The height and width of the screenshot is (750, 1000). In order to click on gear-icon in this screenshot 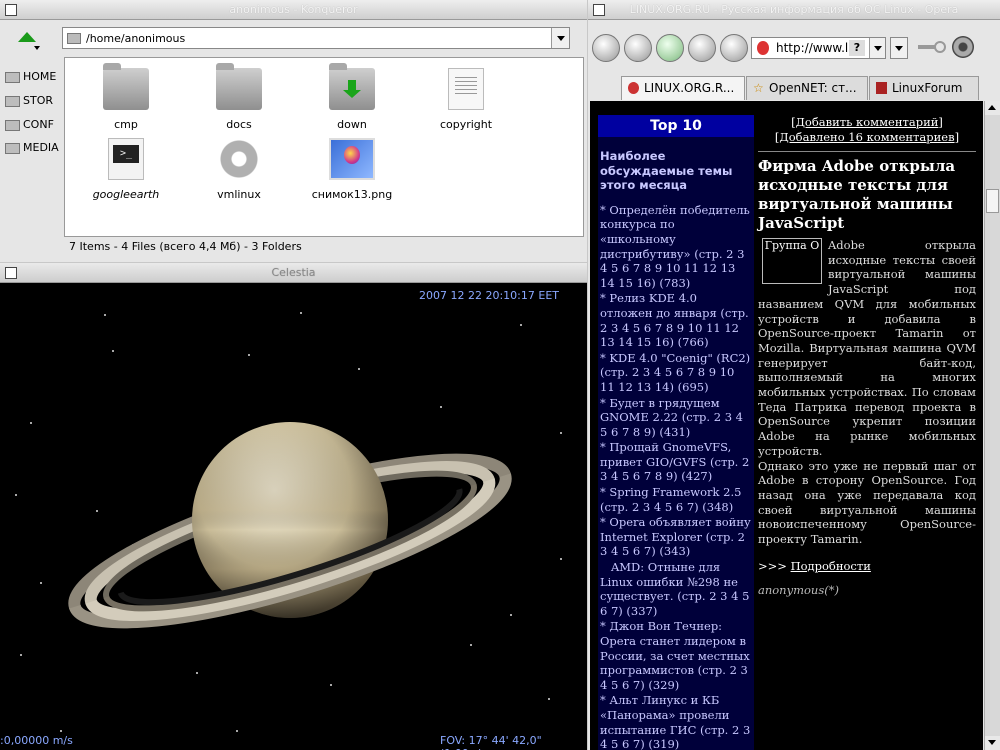, I will do `click(239, 159)`.